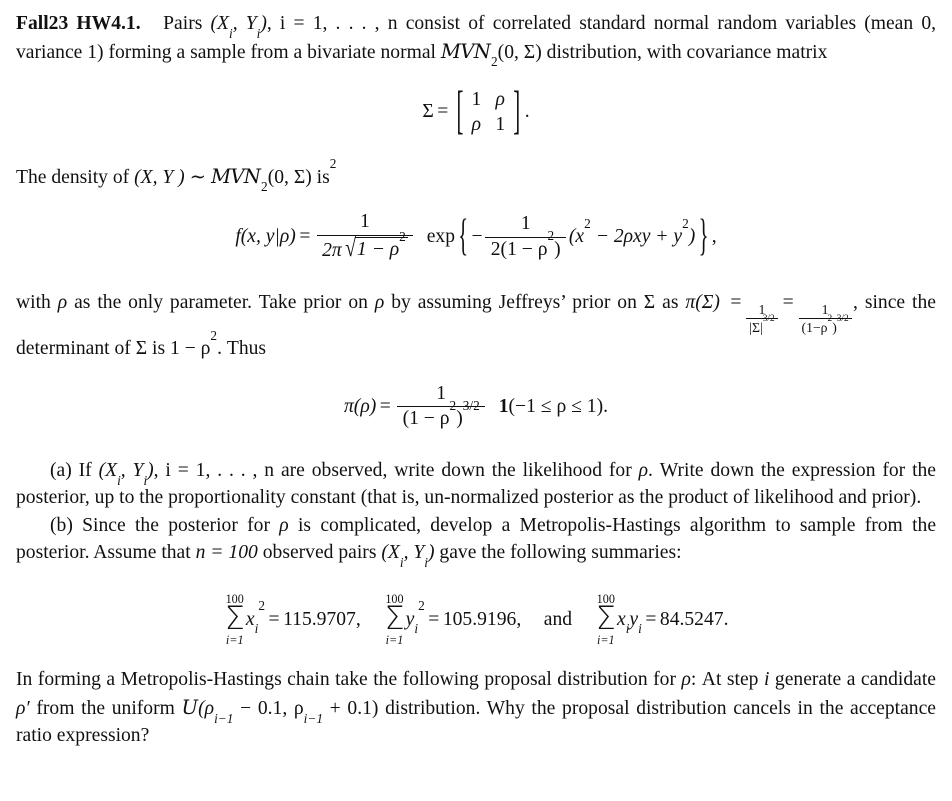 The width and height of the screenshot is (952, 801). I want to click on summation-xy: 100 Σ i=1, so click(606, 620).